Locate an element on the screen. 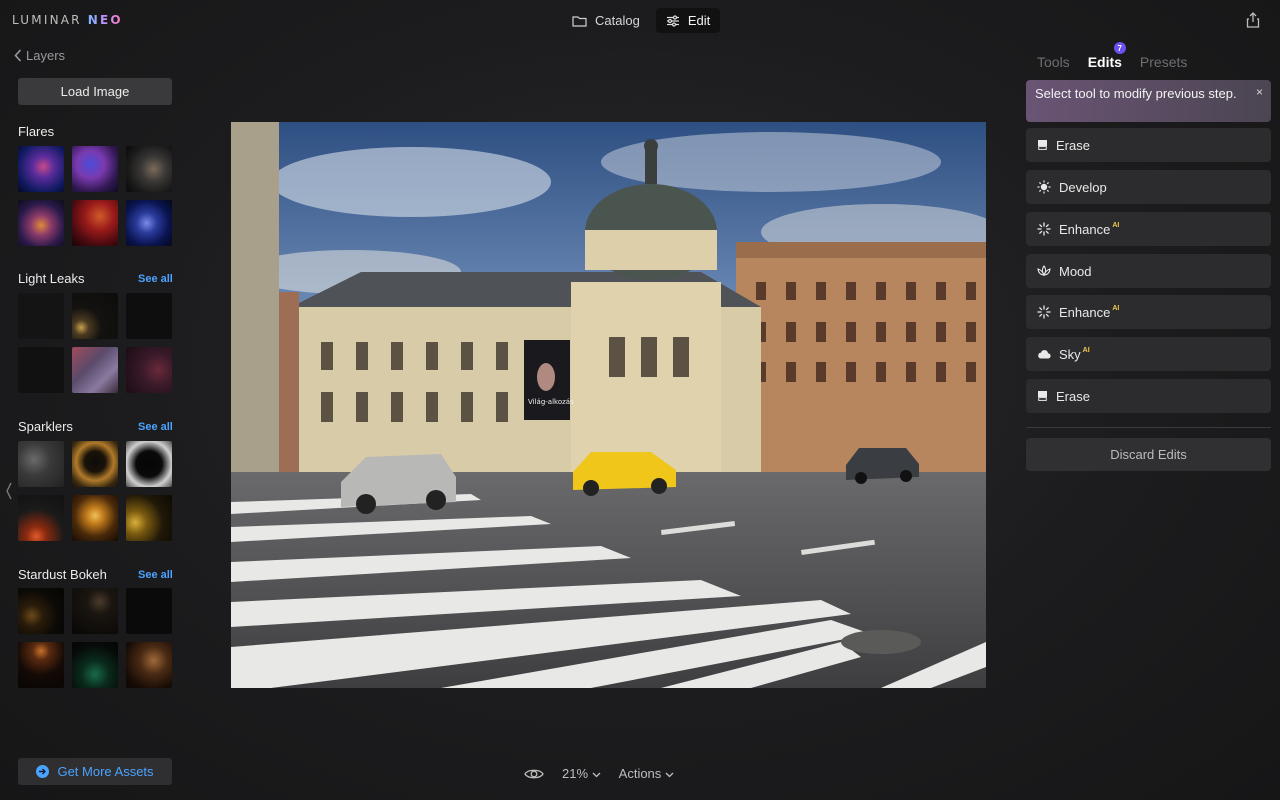  back-to-layers: Layers is located at coordinates (39, 55).